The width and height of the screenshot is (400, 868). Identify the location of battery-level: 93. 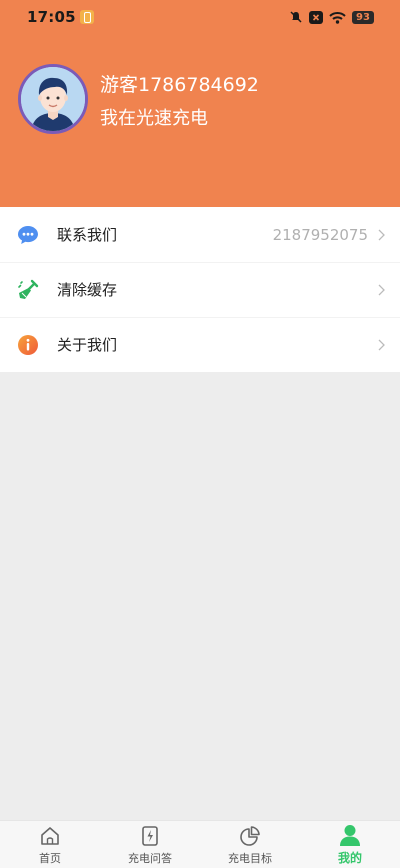
(363, 17).